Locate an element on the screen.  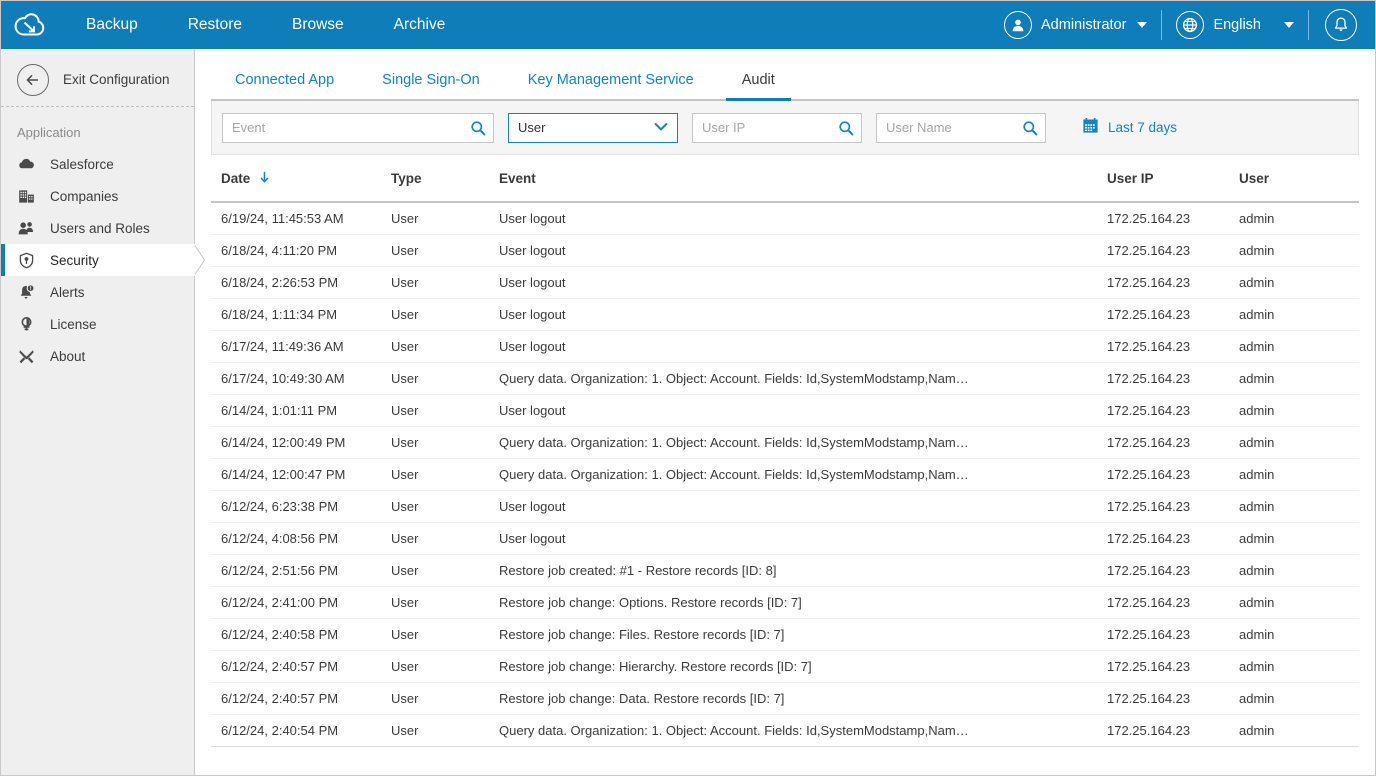
sidebar-item-salesforce: Salesforce is located at coordinates (97, 164).